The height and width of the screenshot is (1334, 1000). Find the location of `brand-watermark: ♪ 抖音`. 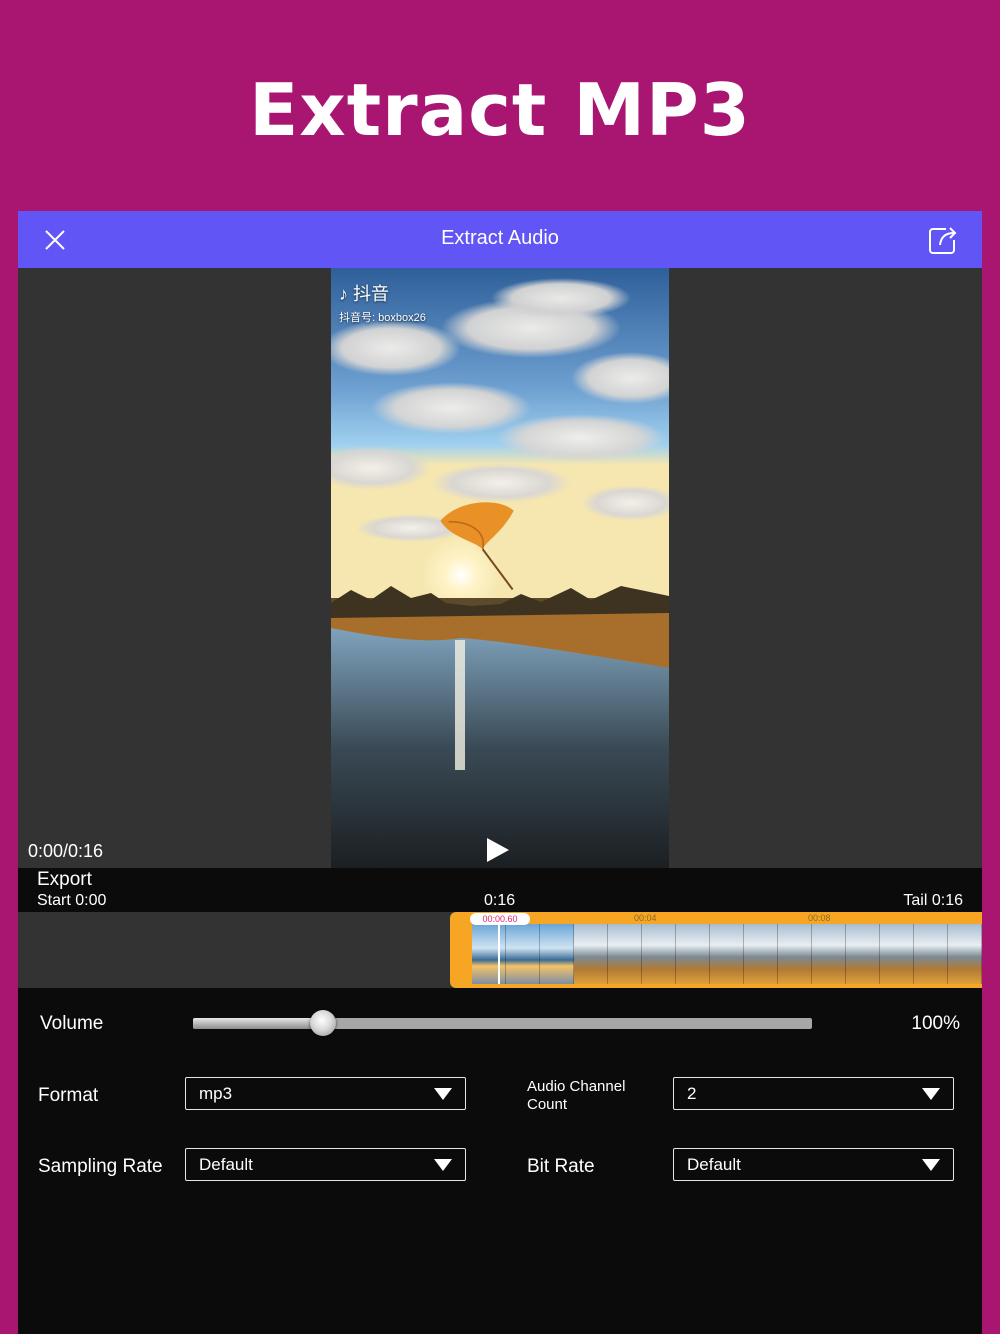

brand-watermark: ♪ 抖音 is located at coordinates (364, 294).